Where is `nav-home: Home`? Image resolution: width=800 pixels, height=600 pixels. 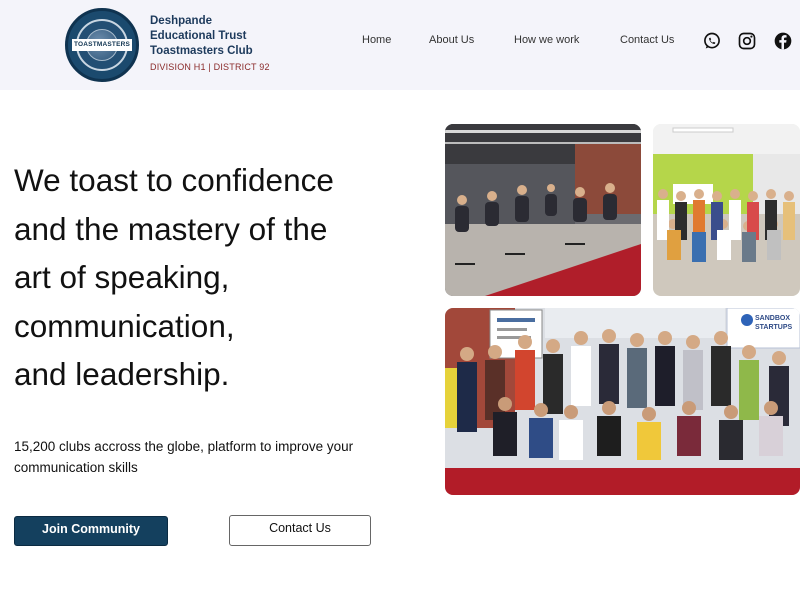
nav-home: Home is located at coordinates (376, 40).